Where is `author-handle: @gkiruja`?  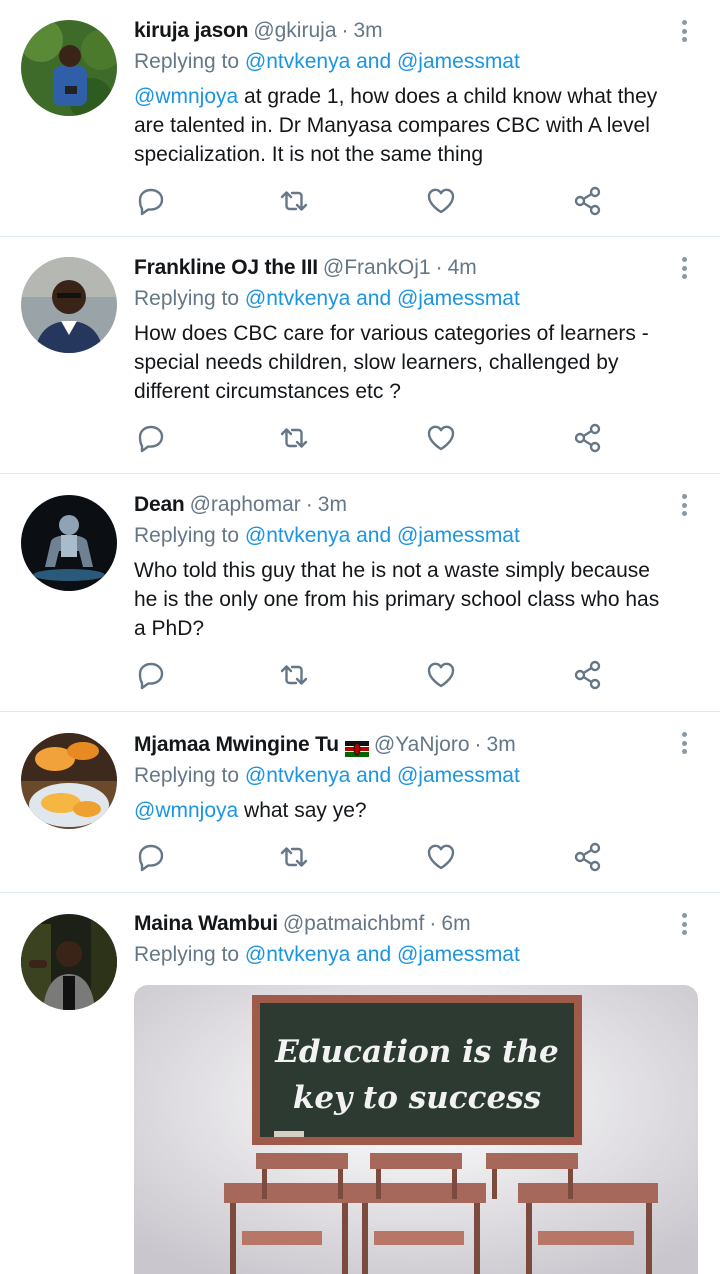
author-handle: @gkiruja is located at coordinates (294, 31).